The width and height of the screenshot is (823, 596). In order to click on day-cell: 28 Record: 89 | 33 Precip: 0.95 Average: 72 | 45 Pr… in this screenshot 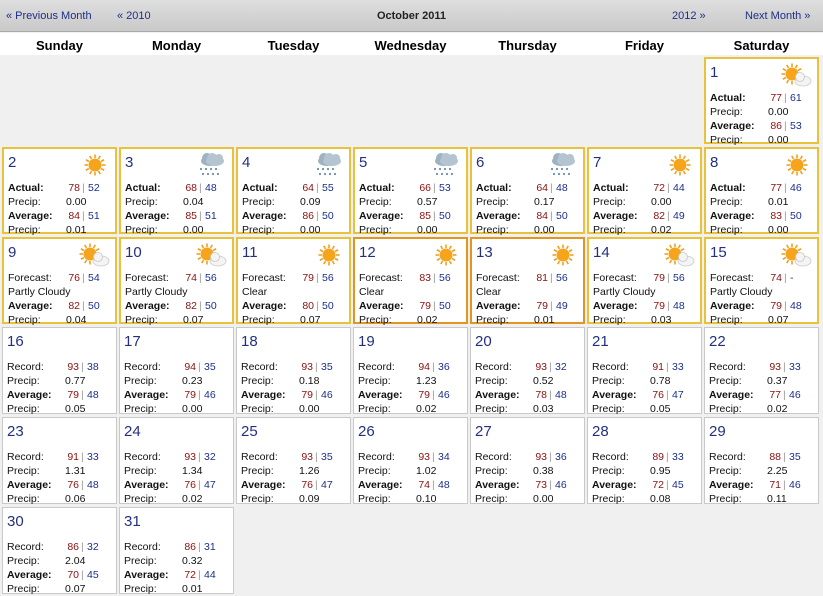, I will do `click(644, 461)`.